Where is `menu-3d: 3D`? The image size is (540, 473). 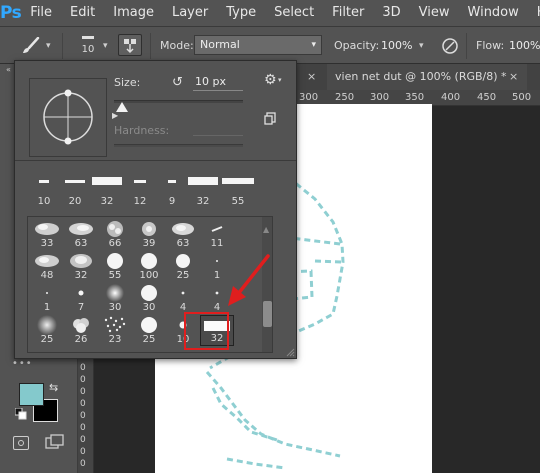 menu-3d: 3D is located at coordinates (391, 13).